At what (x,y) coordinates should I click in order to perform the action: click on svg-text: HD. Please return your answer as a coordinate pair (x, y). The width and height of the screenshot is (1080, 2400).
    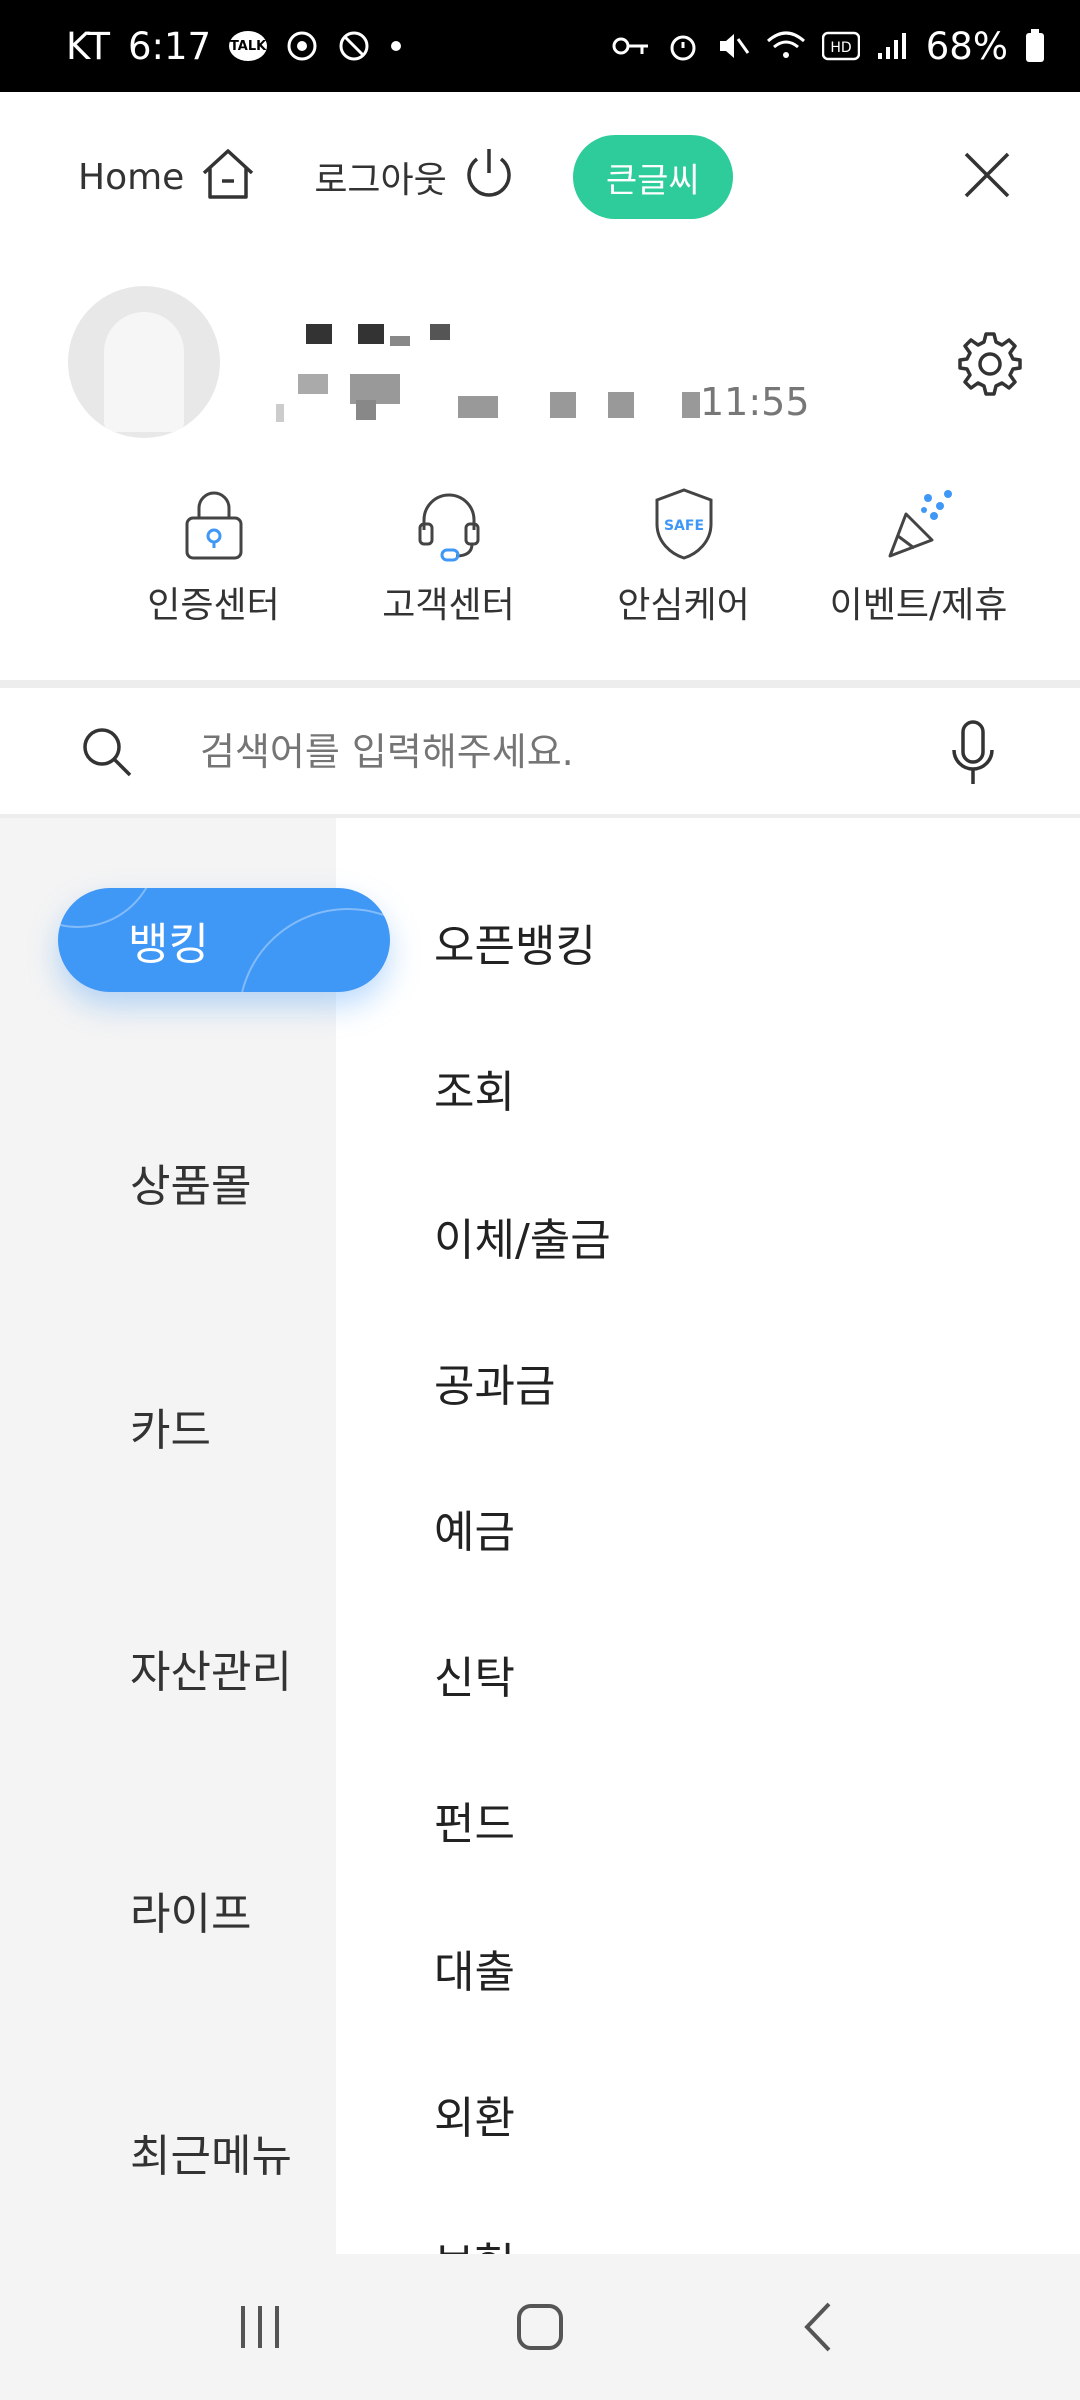
    Looking at the image, I should click on (840, 48).